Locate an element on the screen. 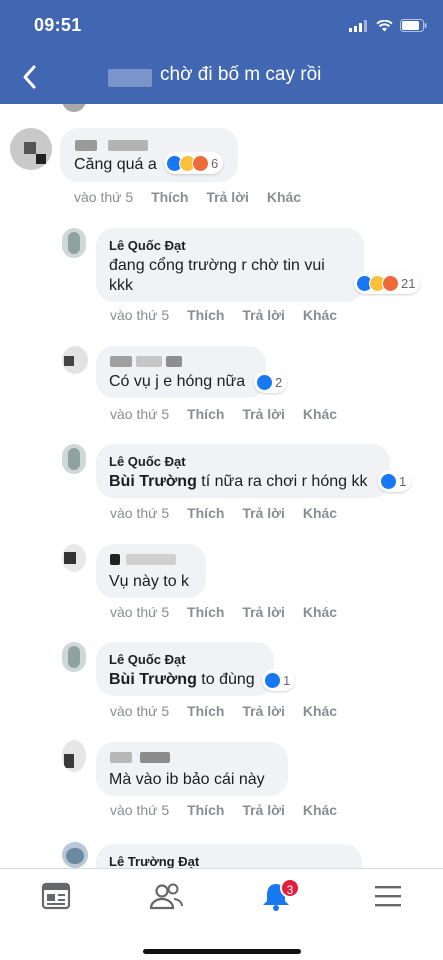 The width and height of the screenshot is (443, 960). comment-bubble: Lê Trường Đạt is located at coordinates (229, 856).